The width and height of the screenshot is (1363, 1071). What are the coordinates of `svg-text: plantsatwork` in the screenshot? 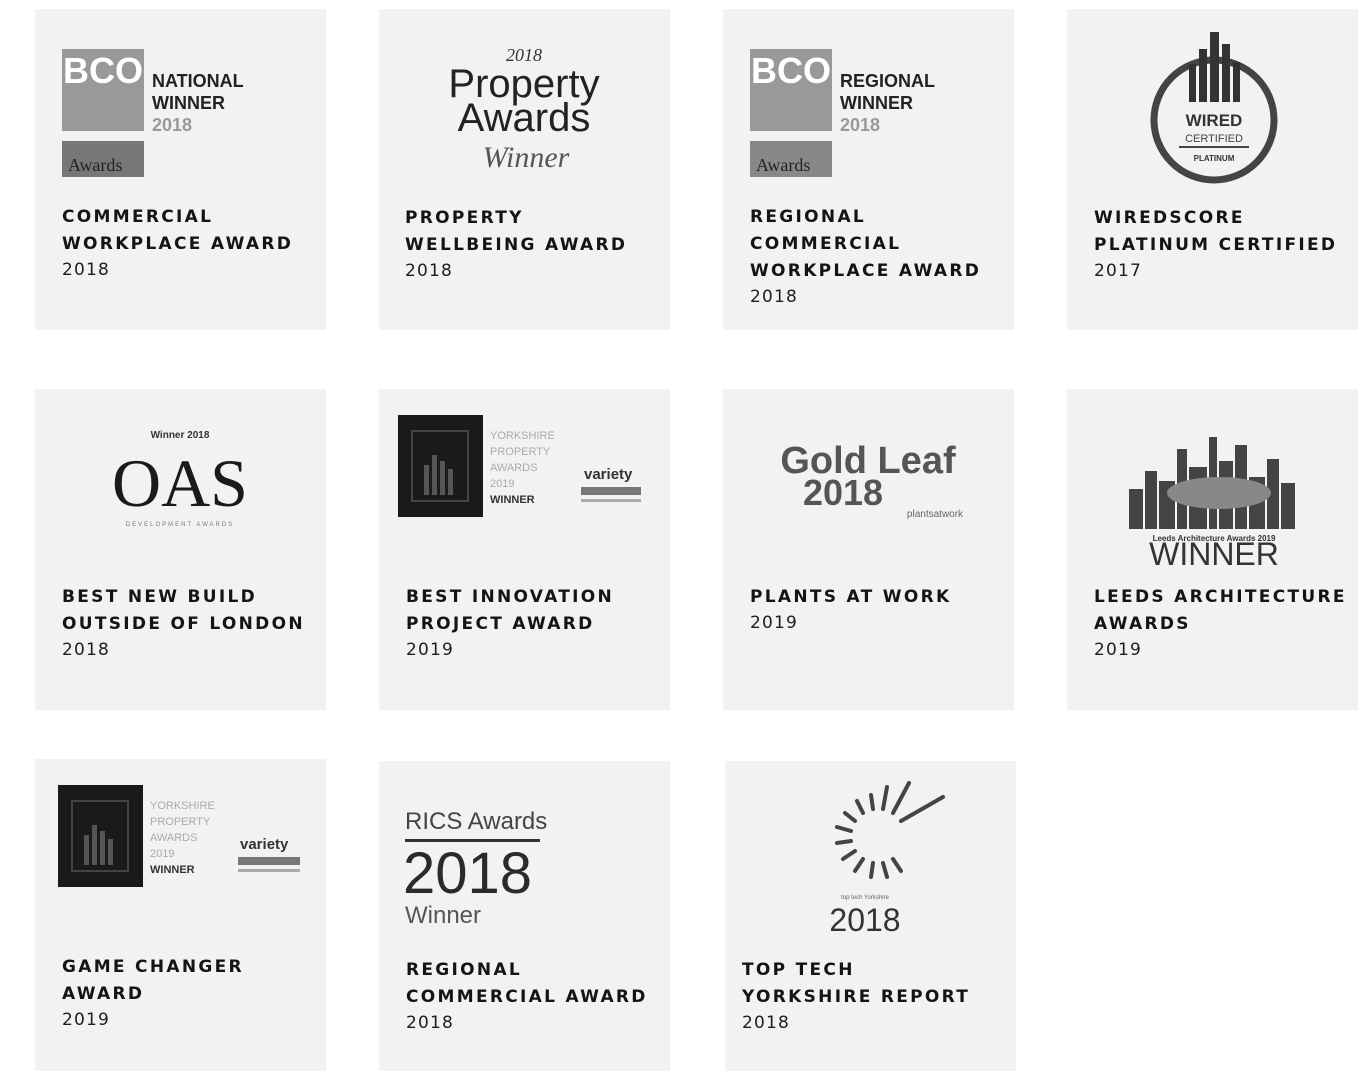 It's located at (935, 514).